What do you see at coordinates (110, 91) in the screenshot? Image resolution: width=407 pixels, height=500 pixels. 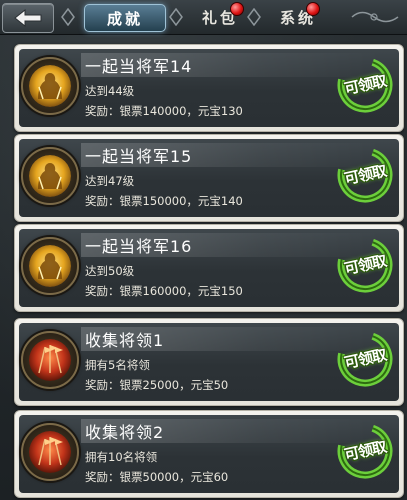 I see `achievement-requirement: 达到44级` at bounding box center [110, 91].